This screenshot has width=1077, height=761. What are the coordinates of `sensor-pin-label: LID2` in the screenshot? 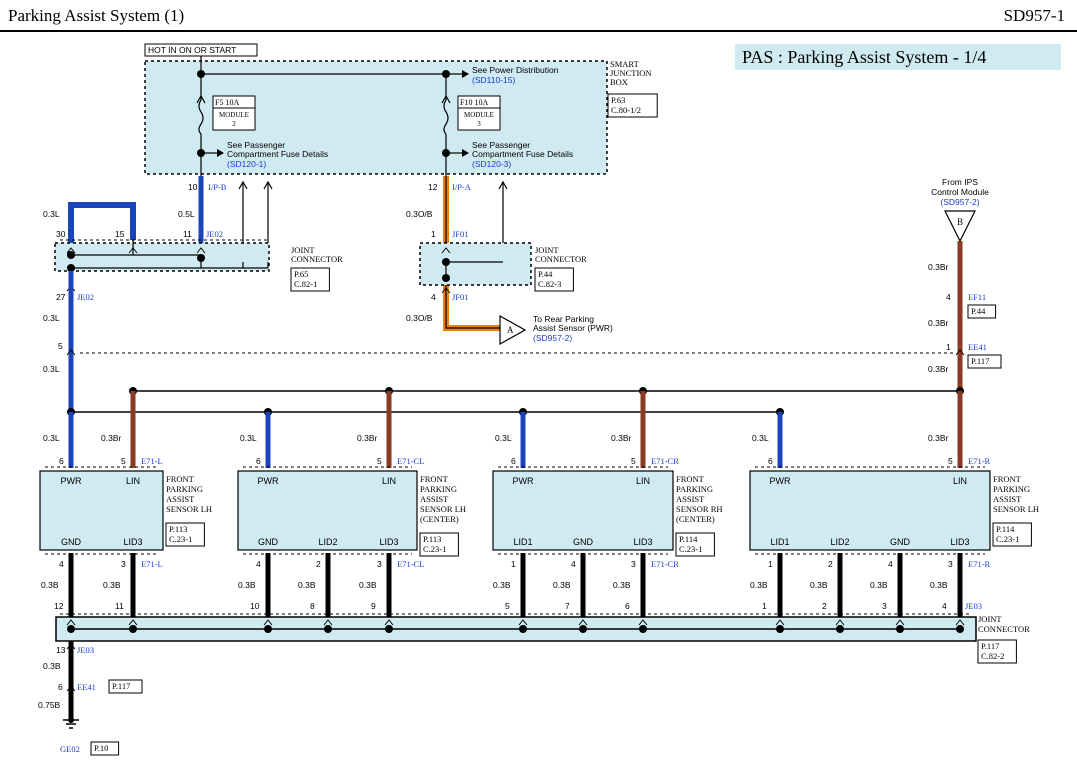 It's located at (327, 542).